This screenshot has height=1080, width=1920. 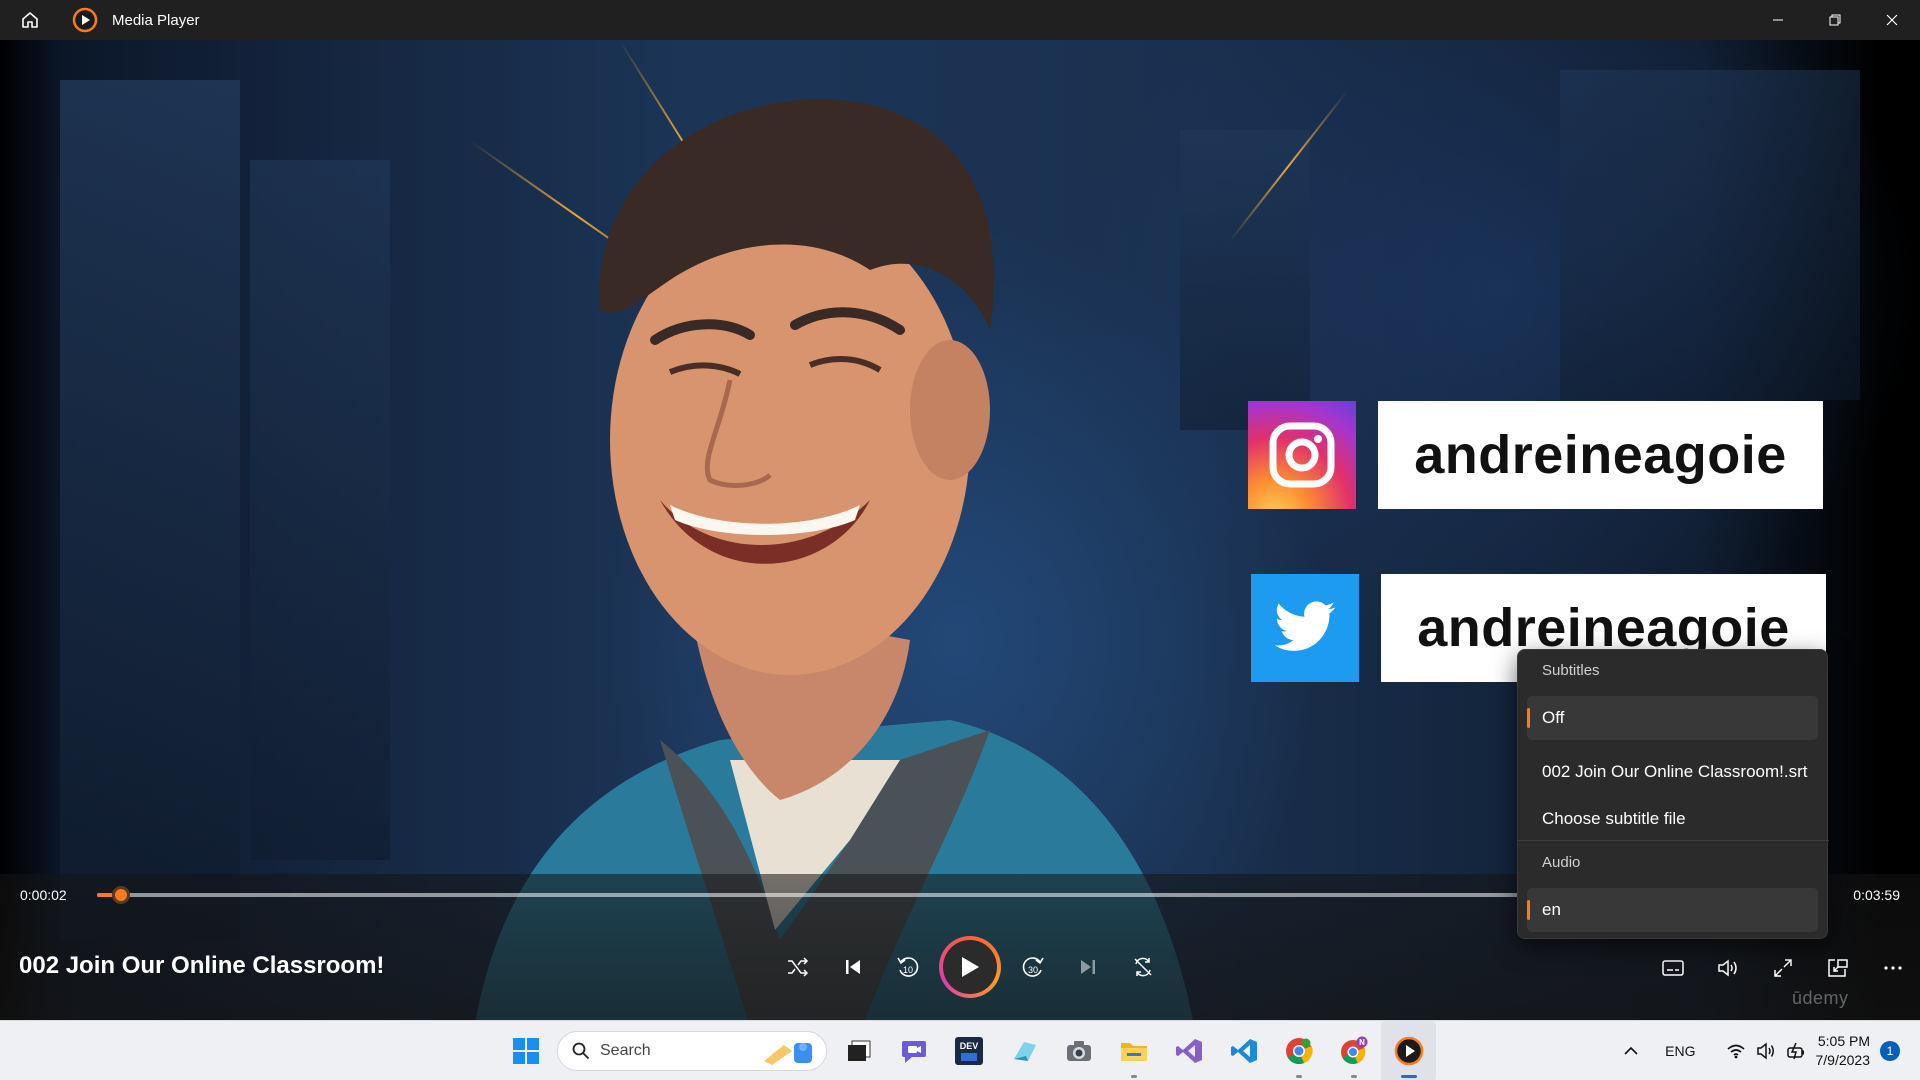 I want to click on subtitles-button, so click(x=1672, y=967).